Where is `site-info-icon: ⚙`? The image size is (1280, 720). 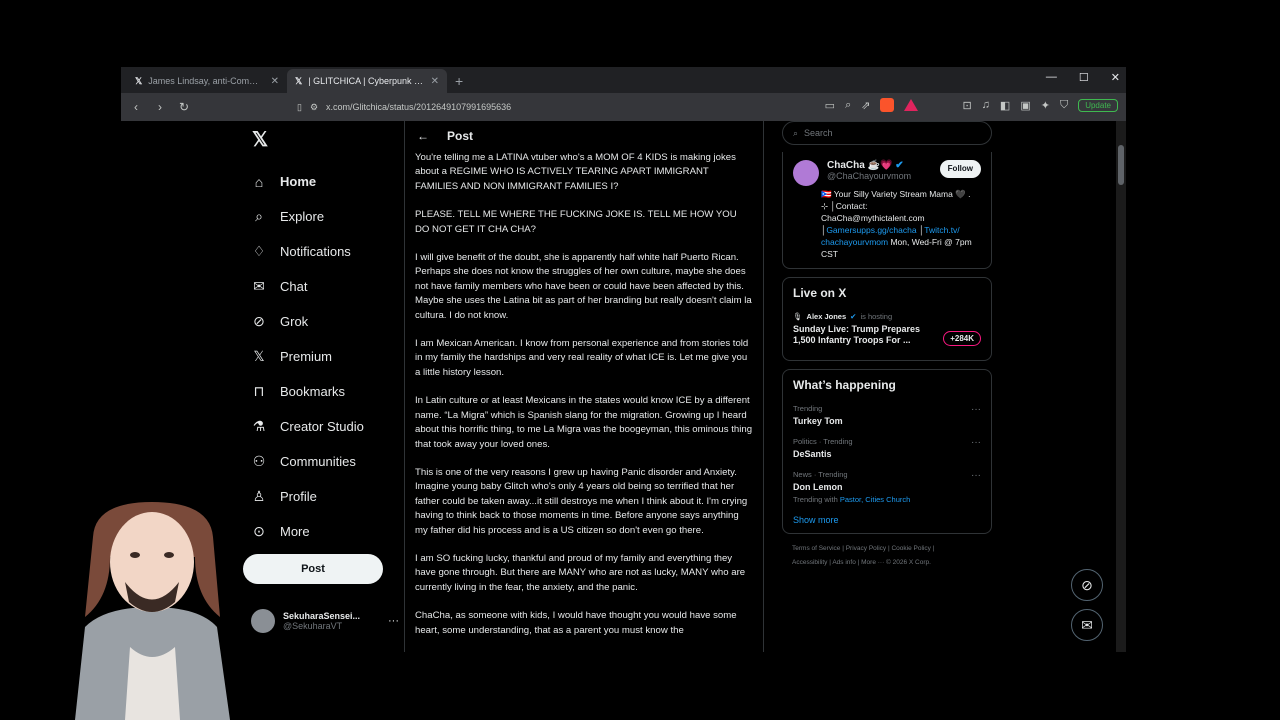 site-info-icon: ⚙ is located at coordinates (314, 107).